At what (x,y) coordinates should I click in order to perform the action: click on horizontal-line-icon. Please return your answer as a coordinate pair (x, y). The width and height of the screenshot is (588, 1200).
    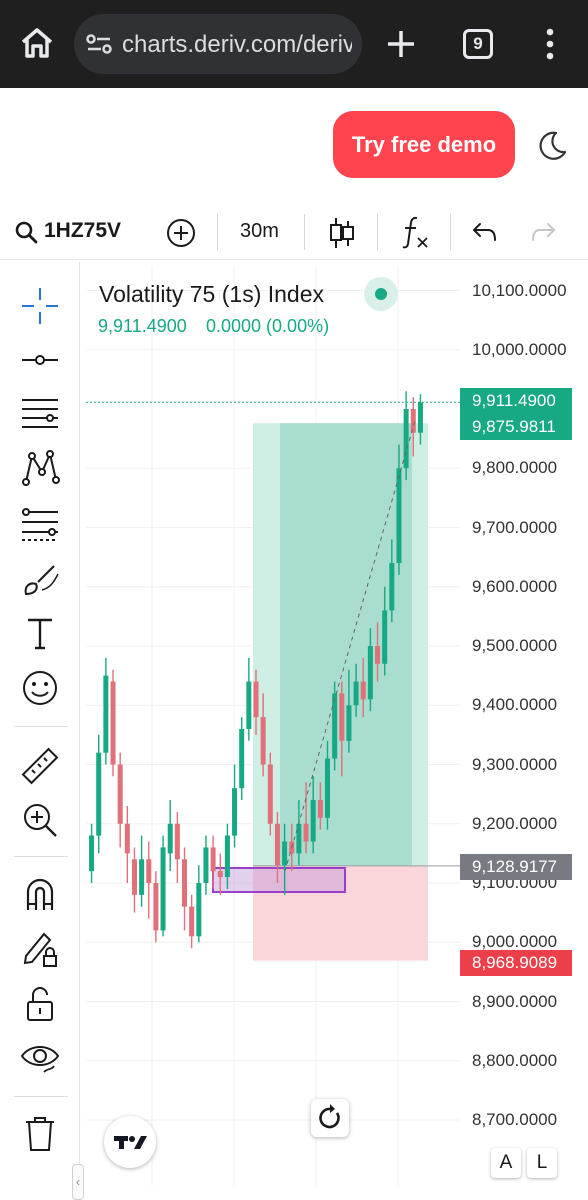
    Looking at the image, I should click on (40, 360).